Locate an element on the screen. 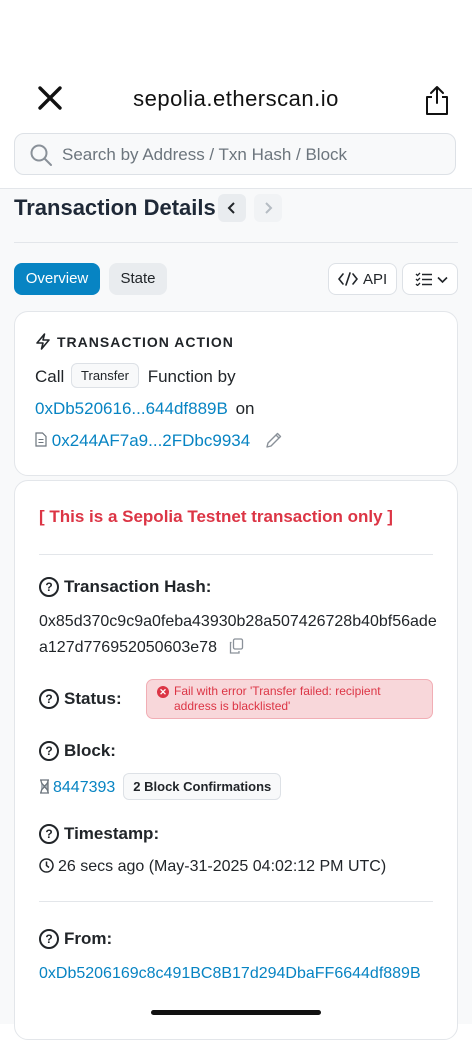 The image size is (472, 1040). transaction-hash-label-text: Transaction Hash: is located at coordinates (138, 586).